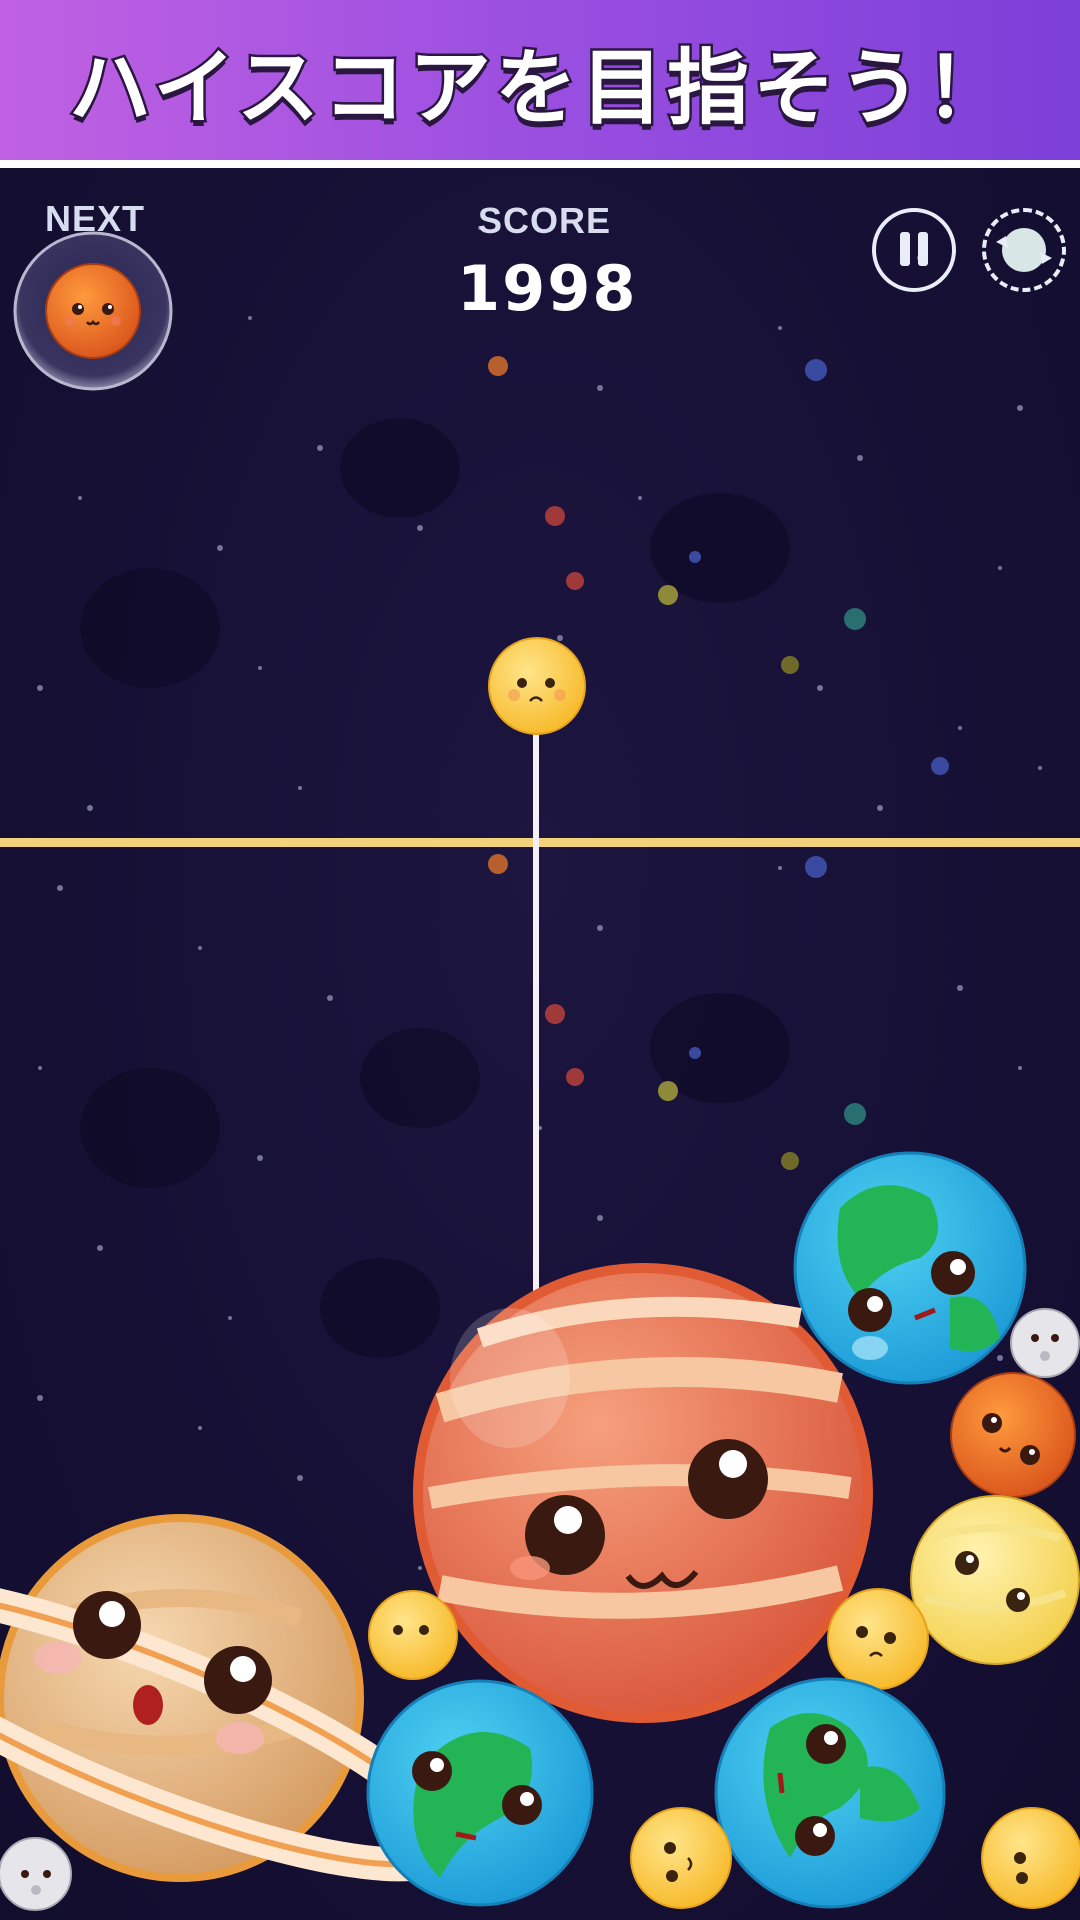 Image resolution: width=1080 pixels, height=1920 pixels. What do you see at coordinates (413, 1635) in the screenshot?
I see `sun-planet` at bounding box center [413, 1635].